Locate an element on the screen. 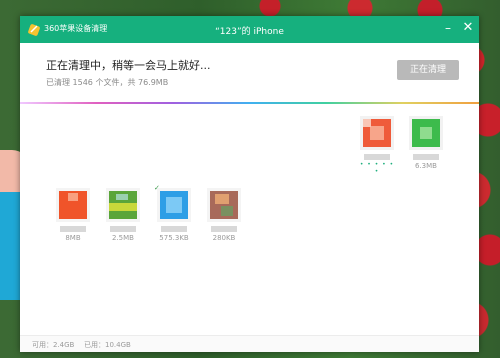  cleaning-button: 正在清理 is located at coordinates (428, 70).